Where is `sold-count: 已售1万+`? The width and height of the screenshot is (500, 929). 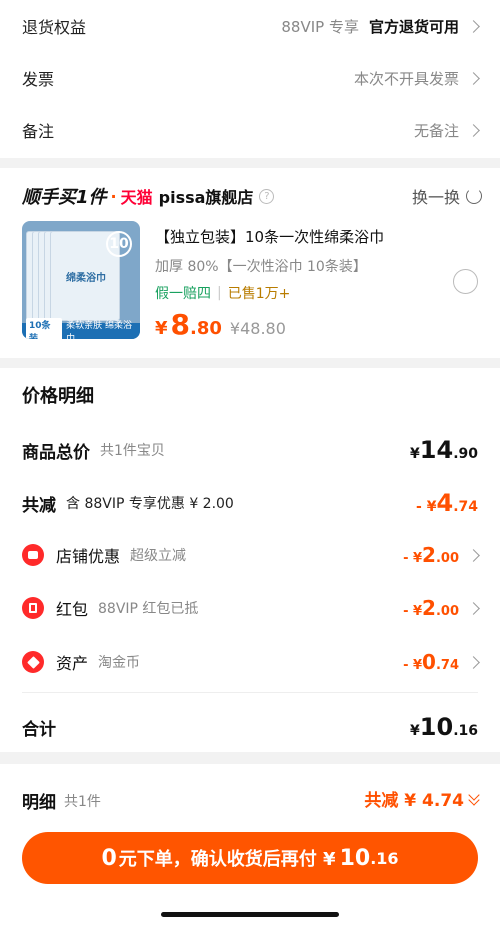
sold-count: 已售1万+ is located at coordinates (259, 294).